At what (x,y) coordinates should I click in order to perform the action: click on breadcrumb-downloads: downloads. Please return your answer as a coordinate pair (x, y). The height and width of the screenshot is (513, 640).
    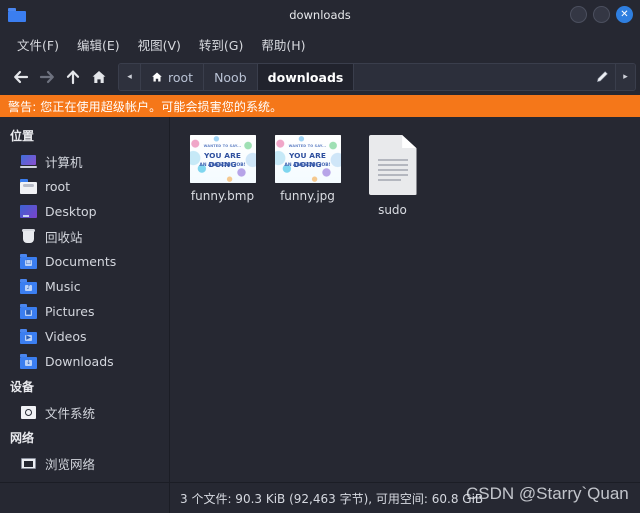
    Looking at the image, I should click on (306, 77).